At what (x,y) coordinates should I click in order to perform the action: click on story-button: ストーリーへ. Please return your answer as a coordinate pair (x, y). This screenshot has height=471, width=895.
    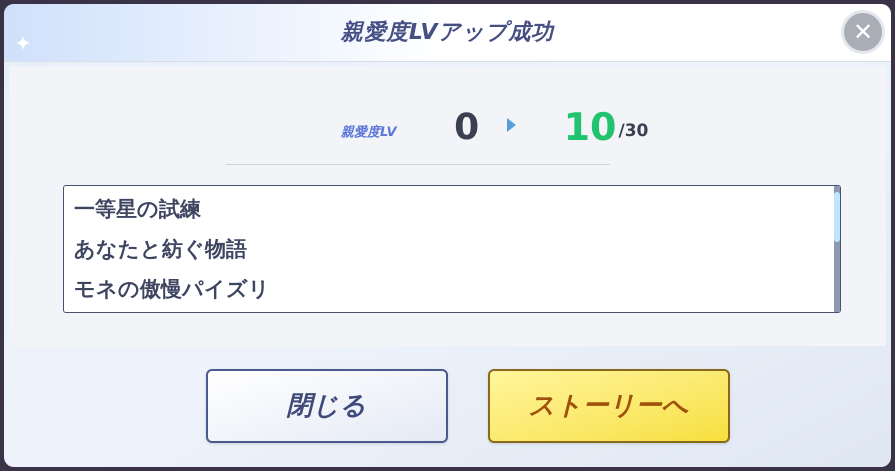
    Looking at the image, I should click on (609, 406).